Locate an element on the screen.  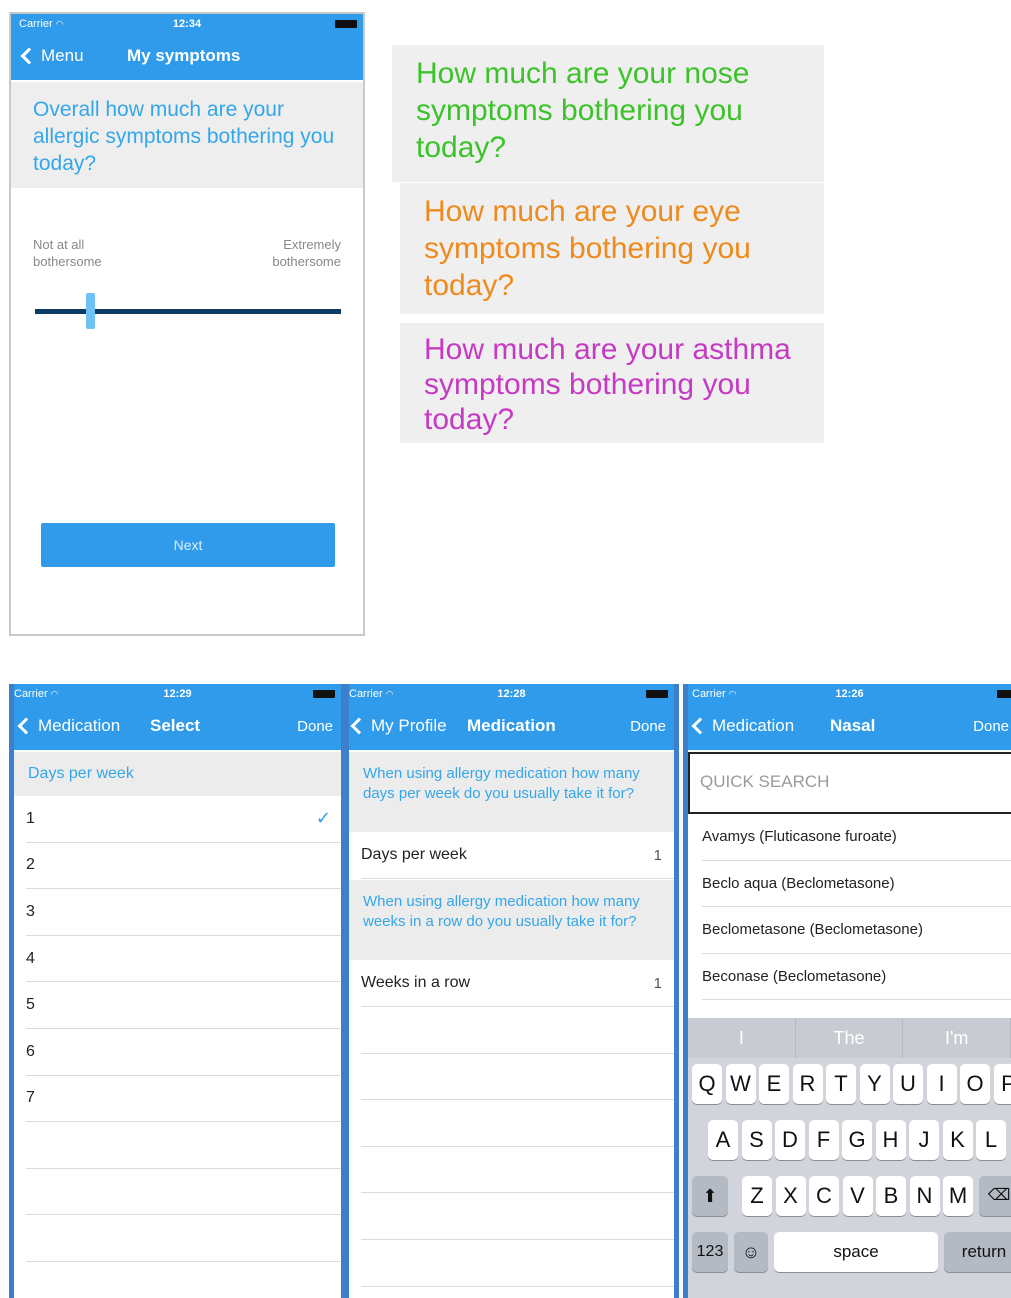
key-o: O is located at coordinates (975, 1084).